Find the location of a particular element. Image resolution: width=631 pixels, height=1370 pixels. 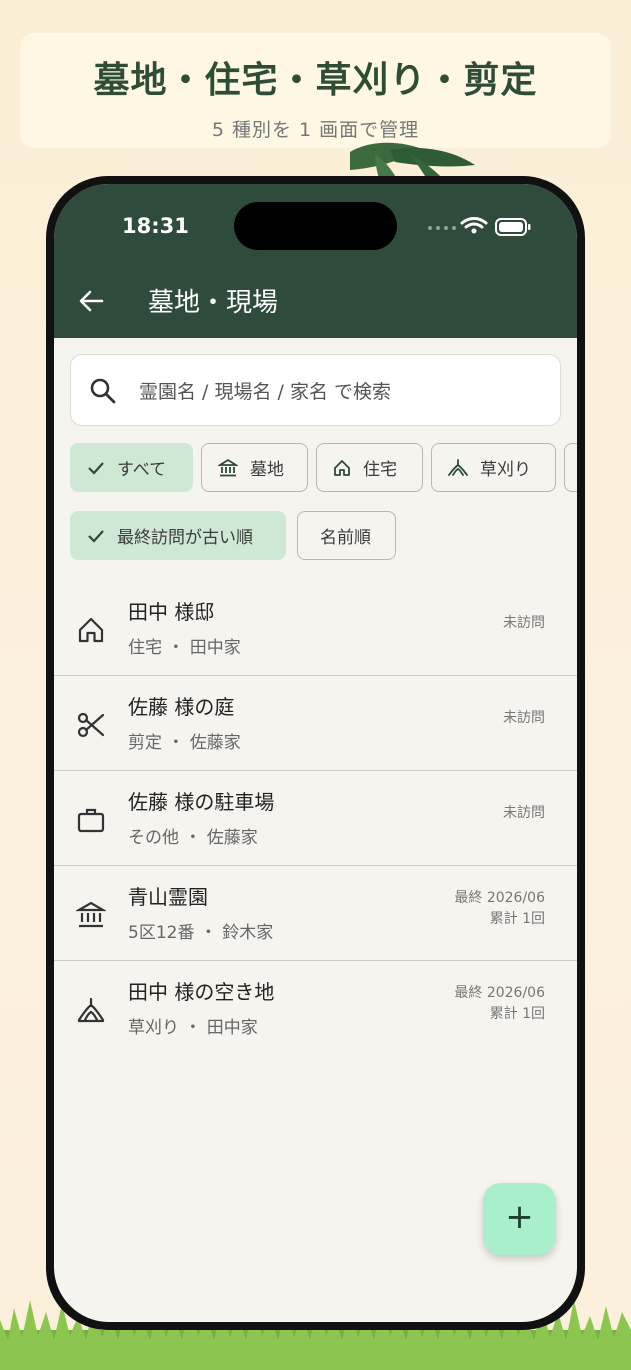

list-item: 田中 様邸 住宅 ・ 田中家 未訪問 is located at coordinates (315, 629).